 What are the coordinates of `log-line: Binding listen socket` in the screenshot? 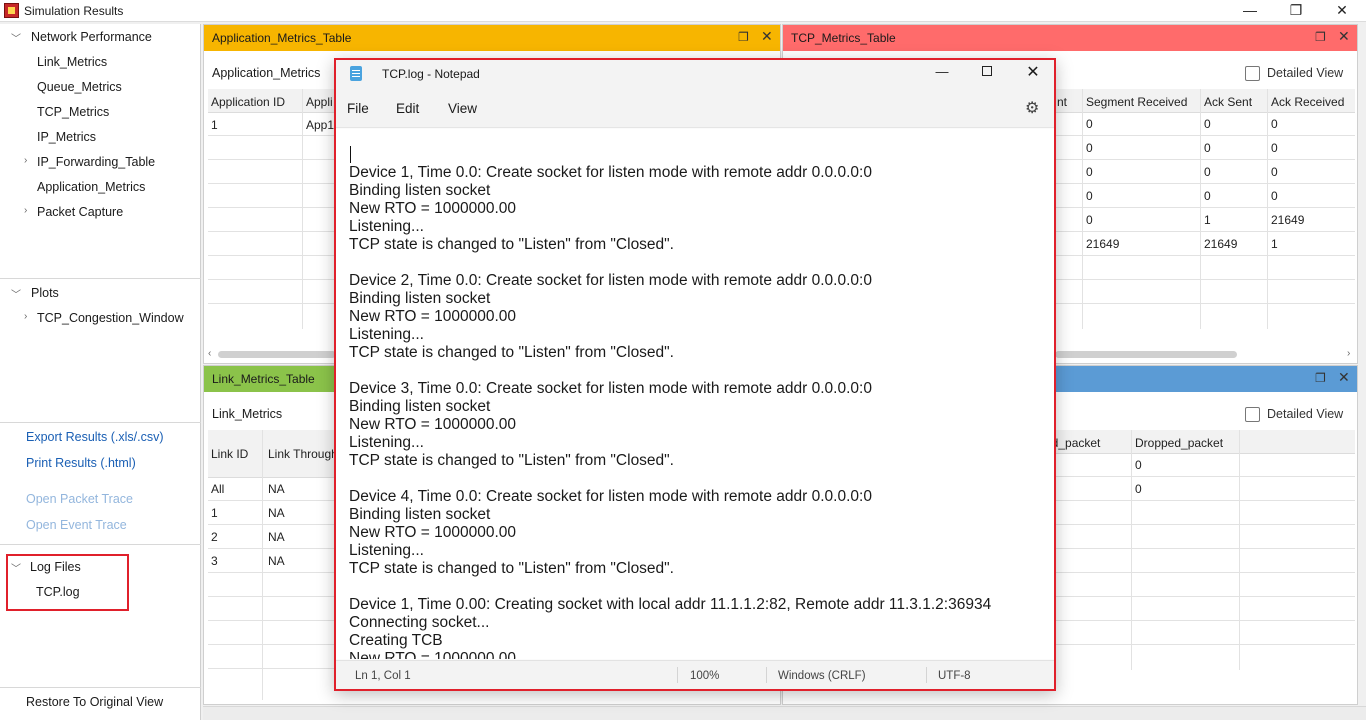 It's located at (420, 514).